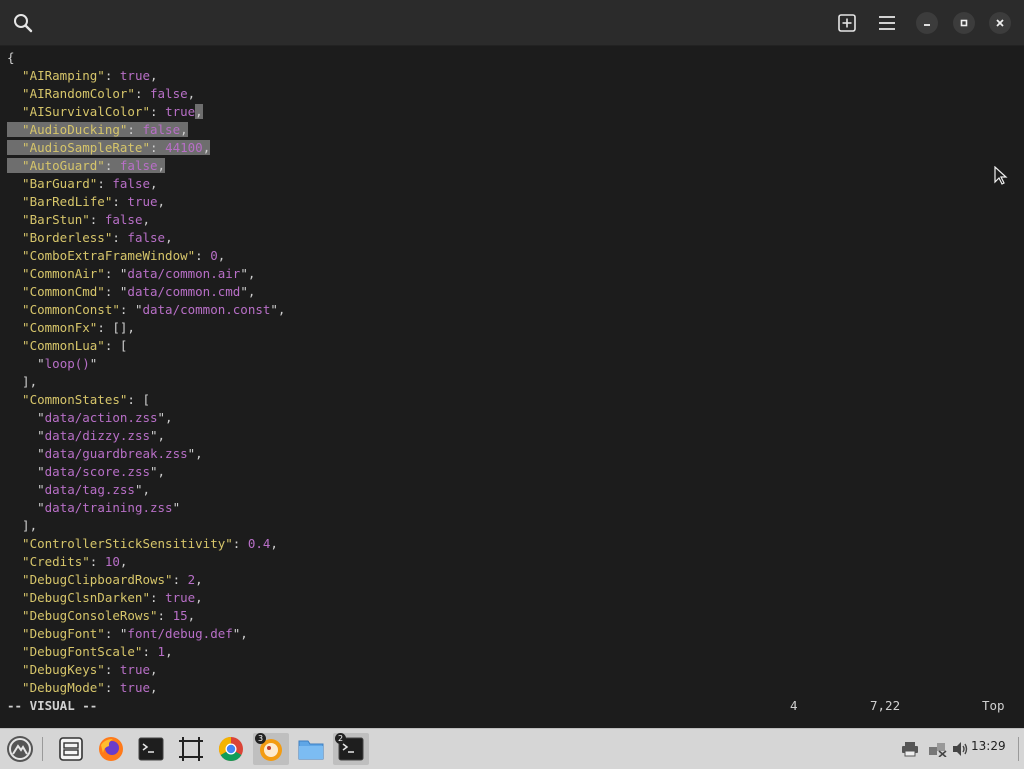  I want to click on code-line: "AISurvivalColor": true,, so click(146, 112).